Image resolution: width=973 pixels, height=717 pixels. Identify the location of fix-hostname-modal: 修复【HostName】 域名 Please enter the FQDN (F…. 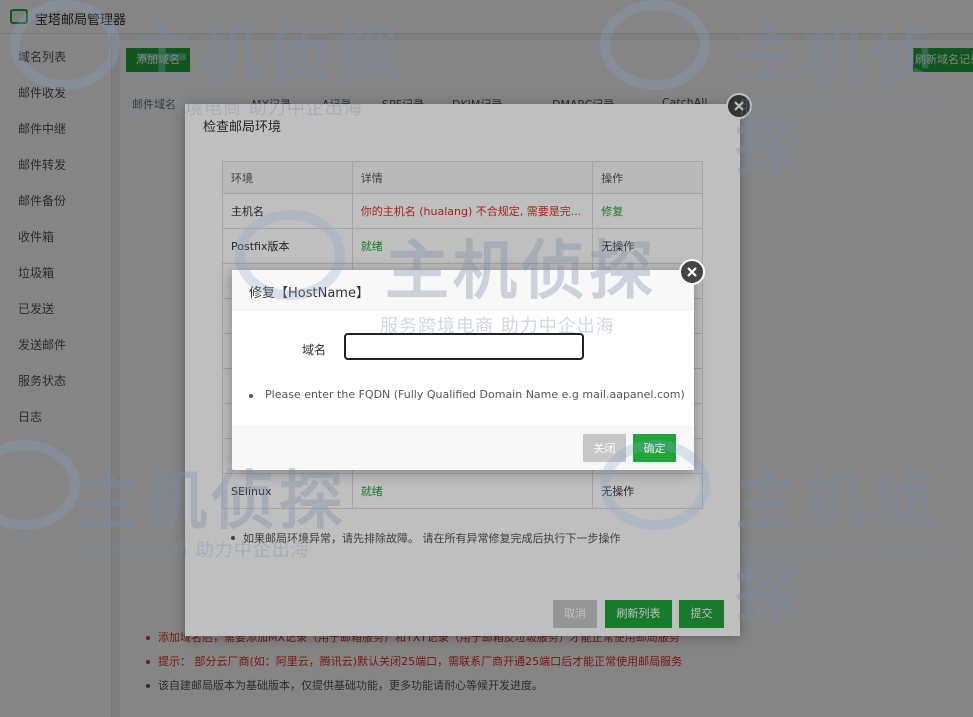
(463, 370).